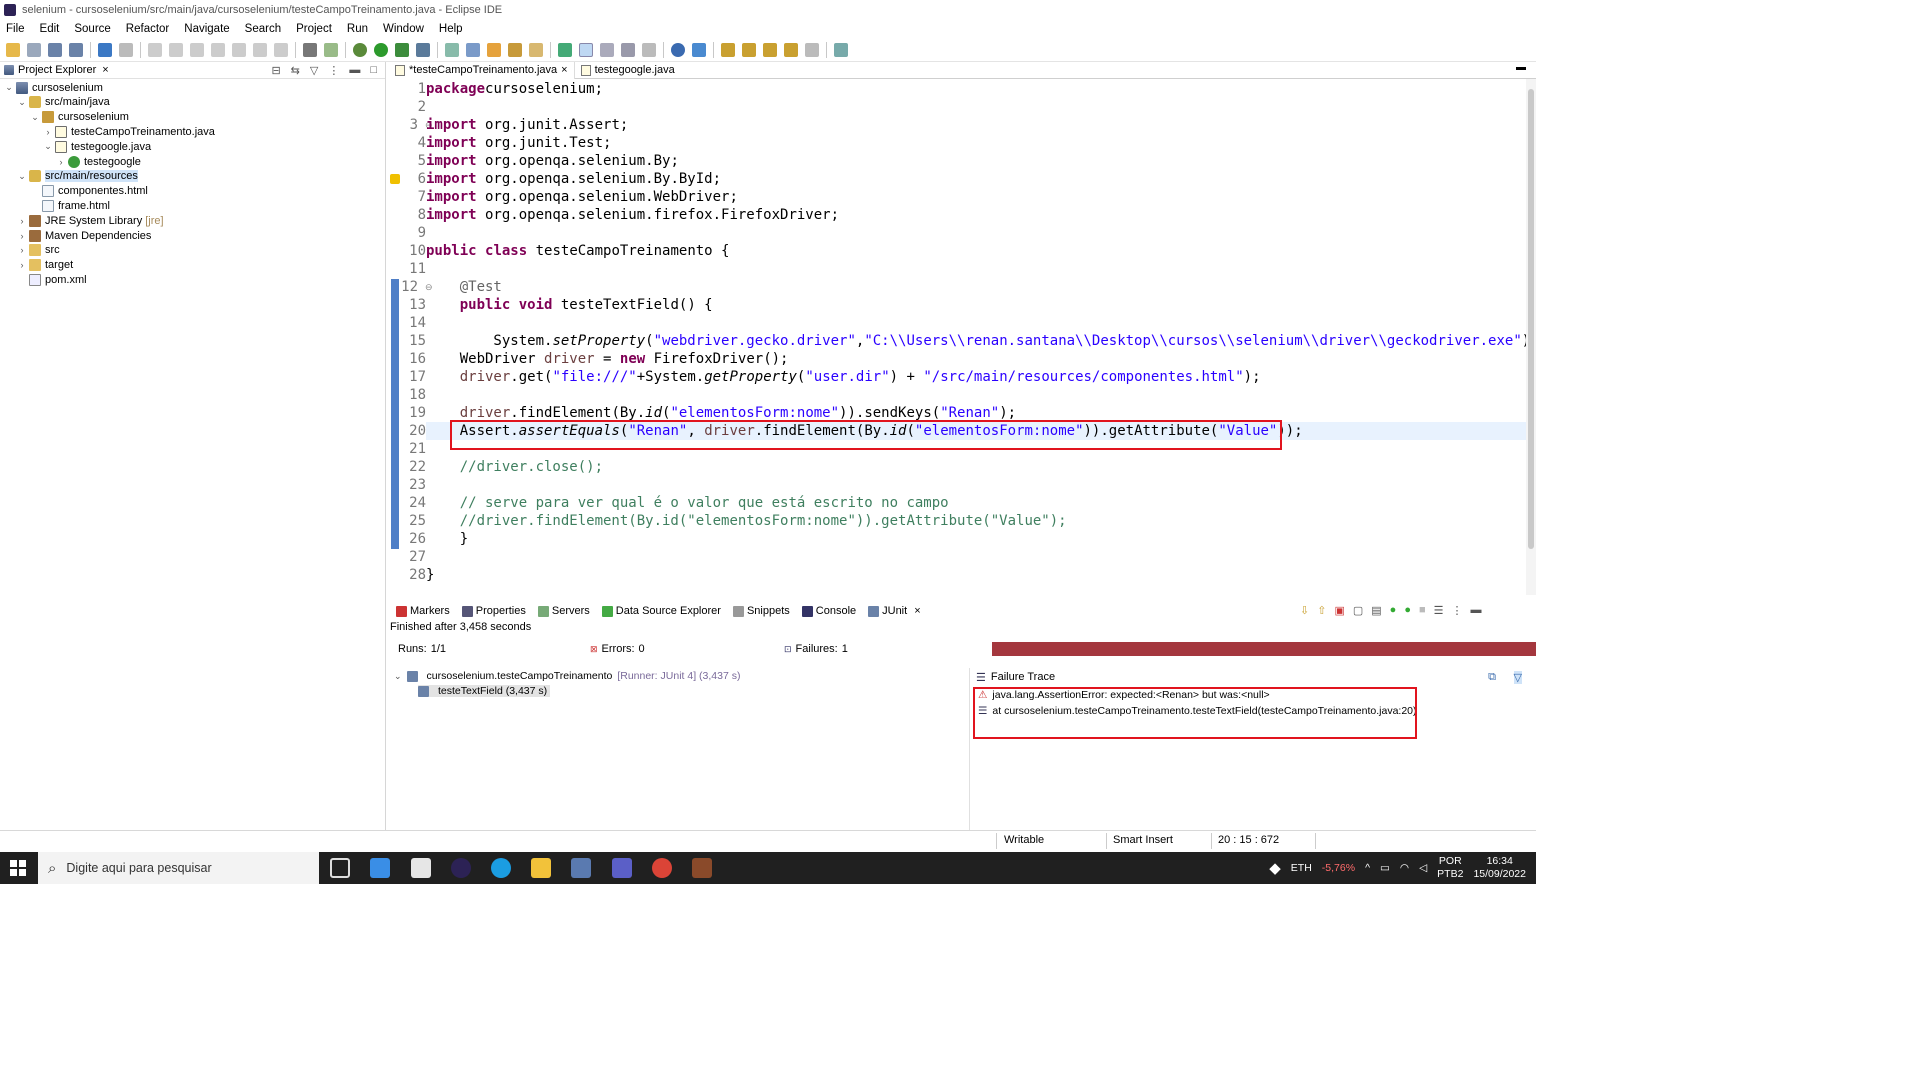 This screenshot has height=1079, width=1914. I want to click on scrollbar-thumb, so click(1531, 319).